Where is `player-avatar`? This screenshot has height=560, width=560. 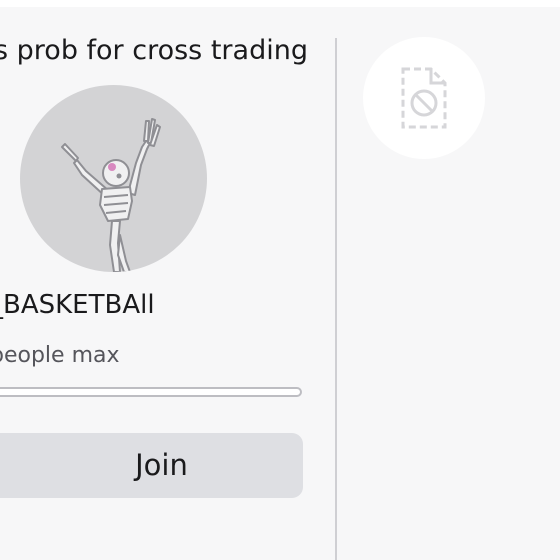
player-avatar is located at coordinates (113, 178).